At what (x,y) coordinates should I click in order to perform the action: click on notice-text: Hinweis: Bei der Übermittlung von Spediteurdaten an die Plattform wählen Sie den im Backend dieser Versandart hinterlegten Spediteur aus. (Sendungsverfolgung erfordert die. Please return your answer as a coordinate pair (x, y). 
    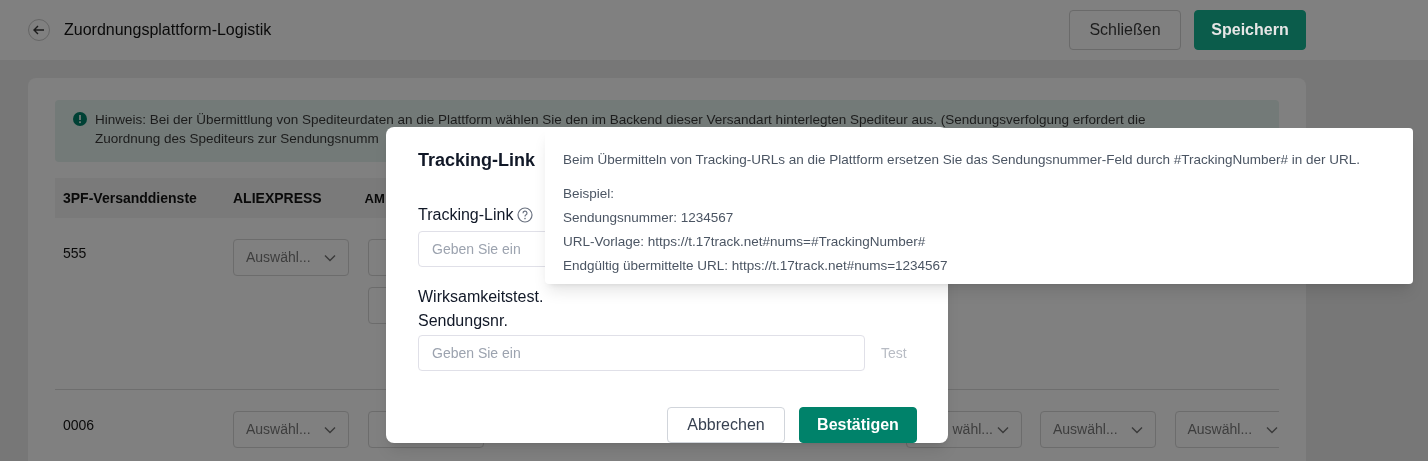
    Looking at the image, I should click on (620, 120).